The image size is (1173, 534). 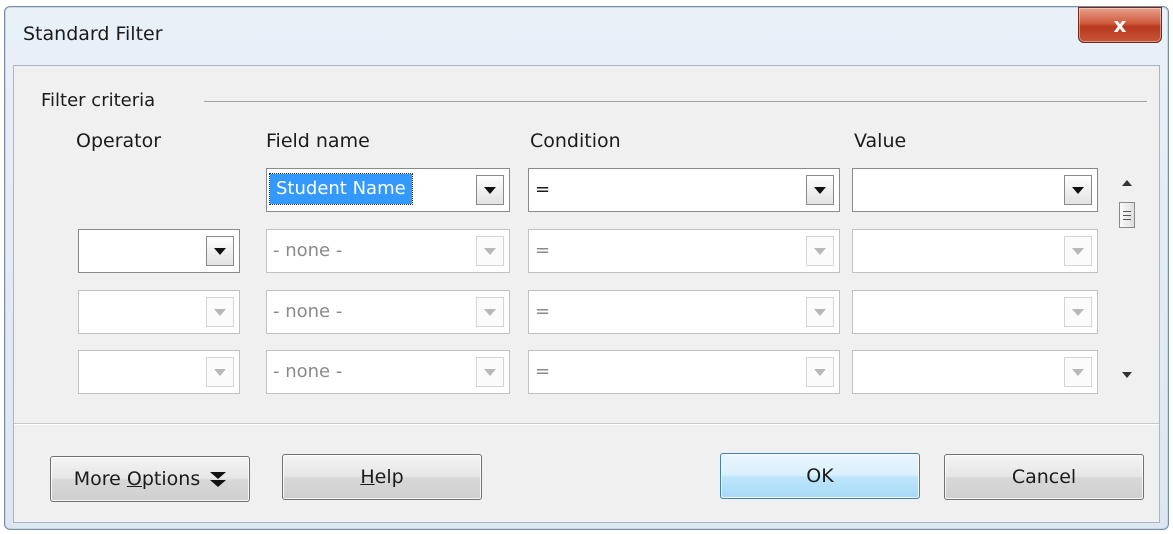 I want to click on help-button: Help, so click(x=382, y=477).